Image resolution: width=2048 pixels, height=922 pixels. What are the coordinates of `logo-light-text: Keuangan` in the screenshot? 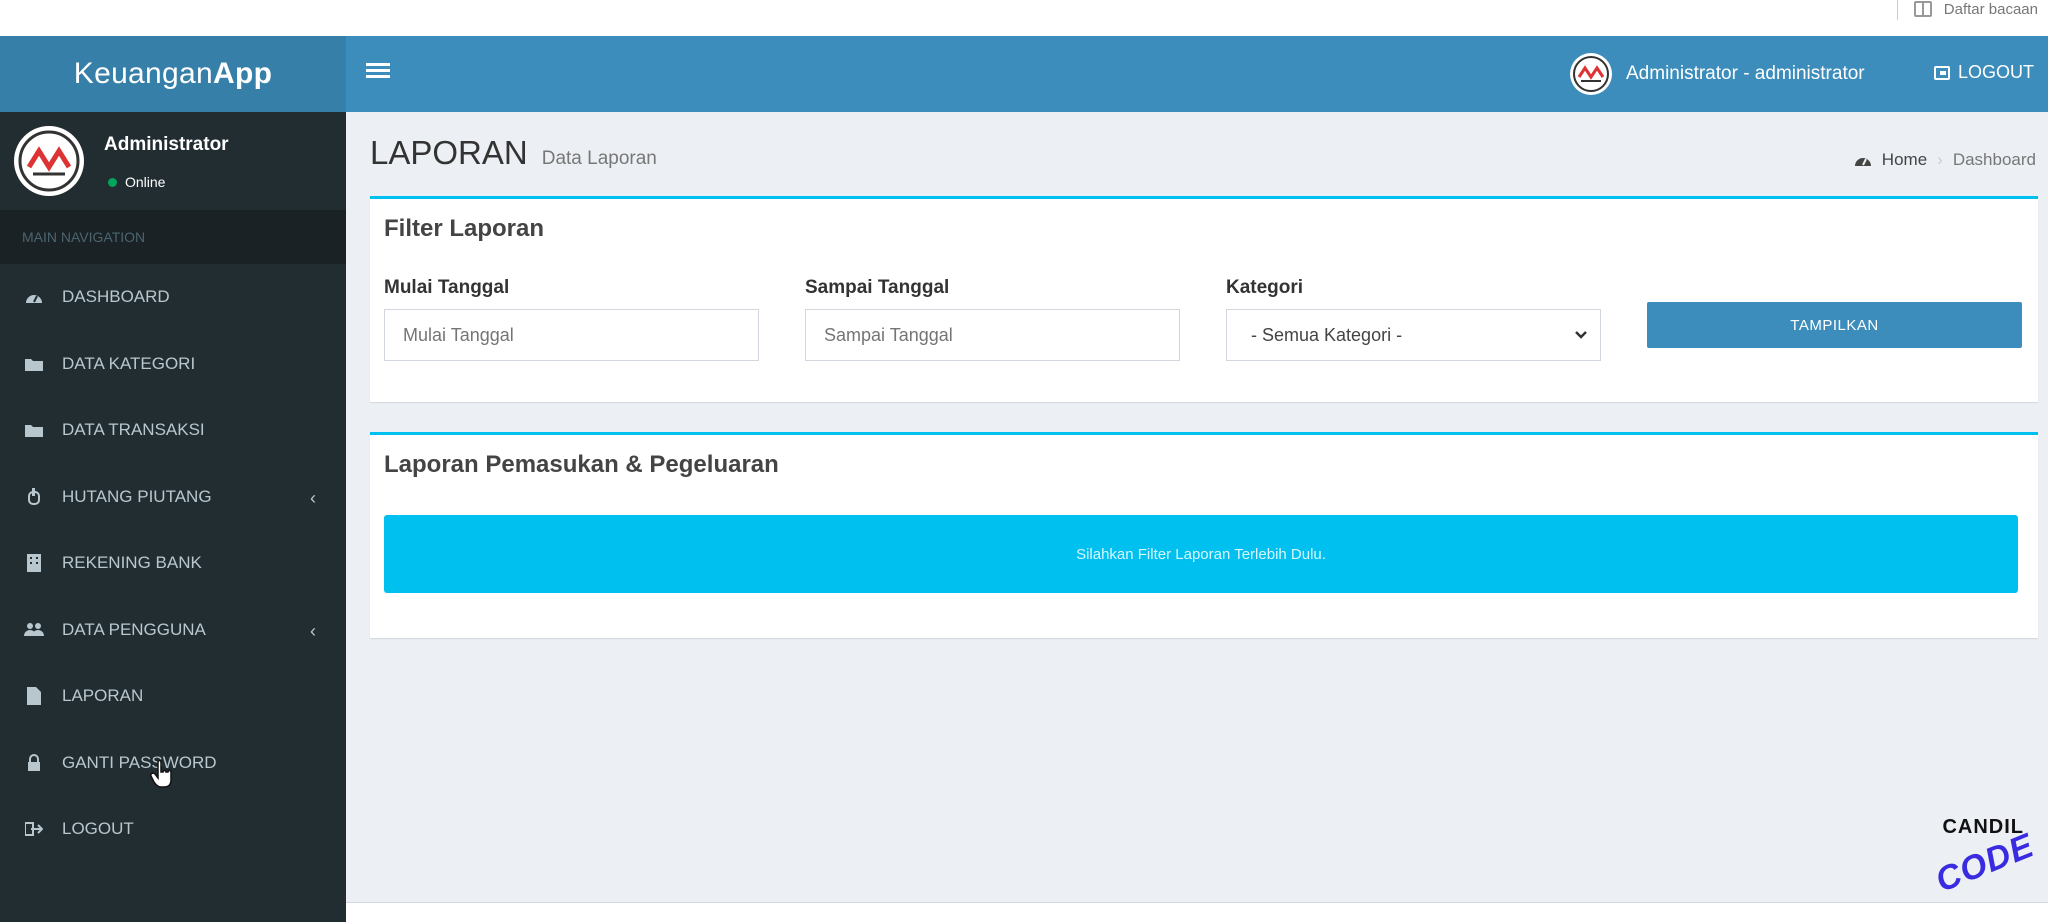 It's located at (143, 73).